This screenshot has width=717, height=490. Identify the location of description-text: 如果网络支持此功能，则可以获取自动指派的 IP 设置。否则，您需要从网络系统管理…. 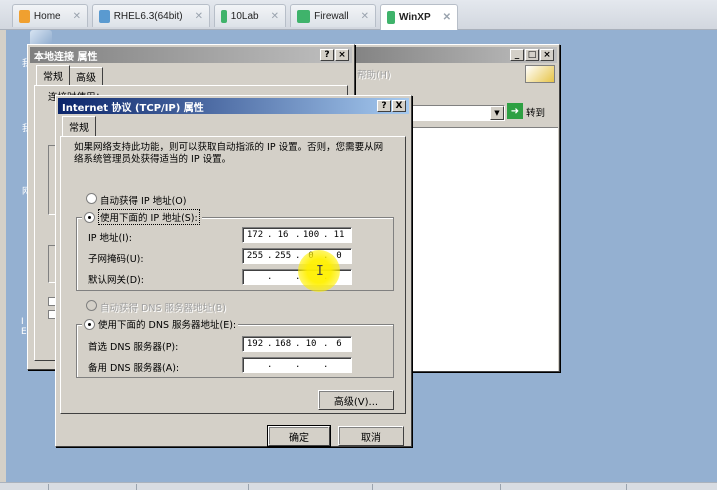
(229, 153).